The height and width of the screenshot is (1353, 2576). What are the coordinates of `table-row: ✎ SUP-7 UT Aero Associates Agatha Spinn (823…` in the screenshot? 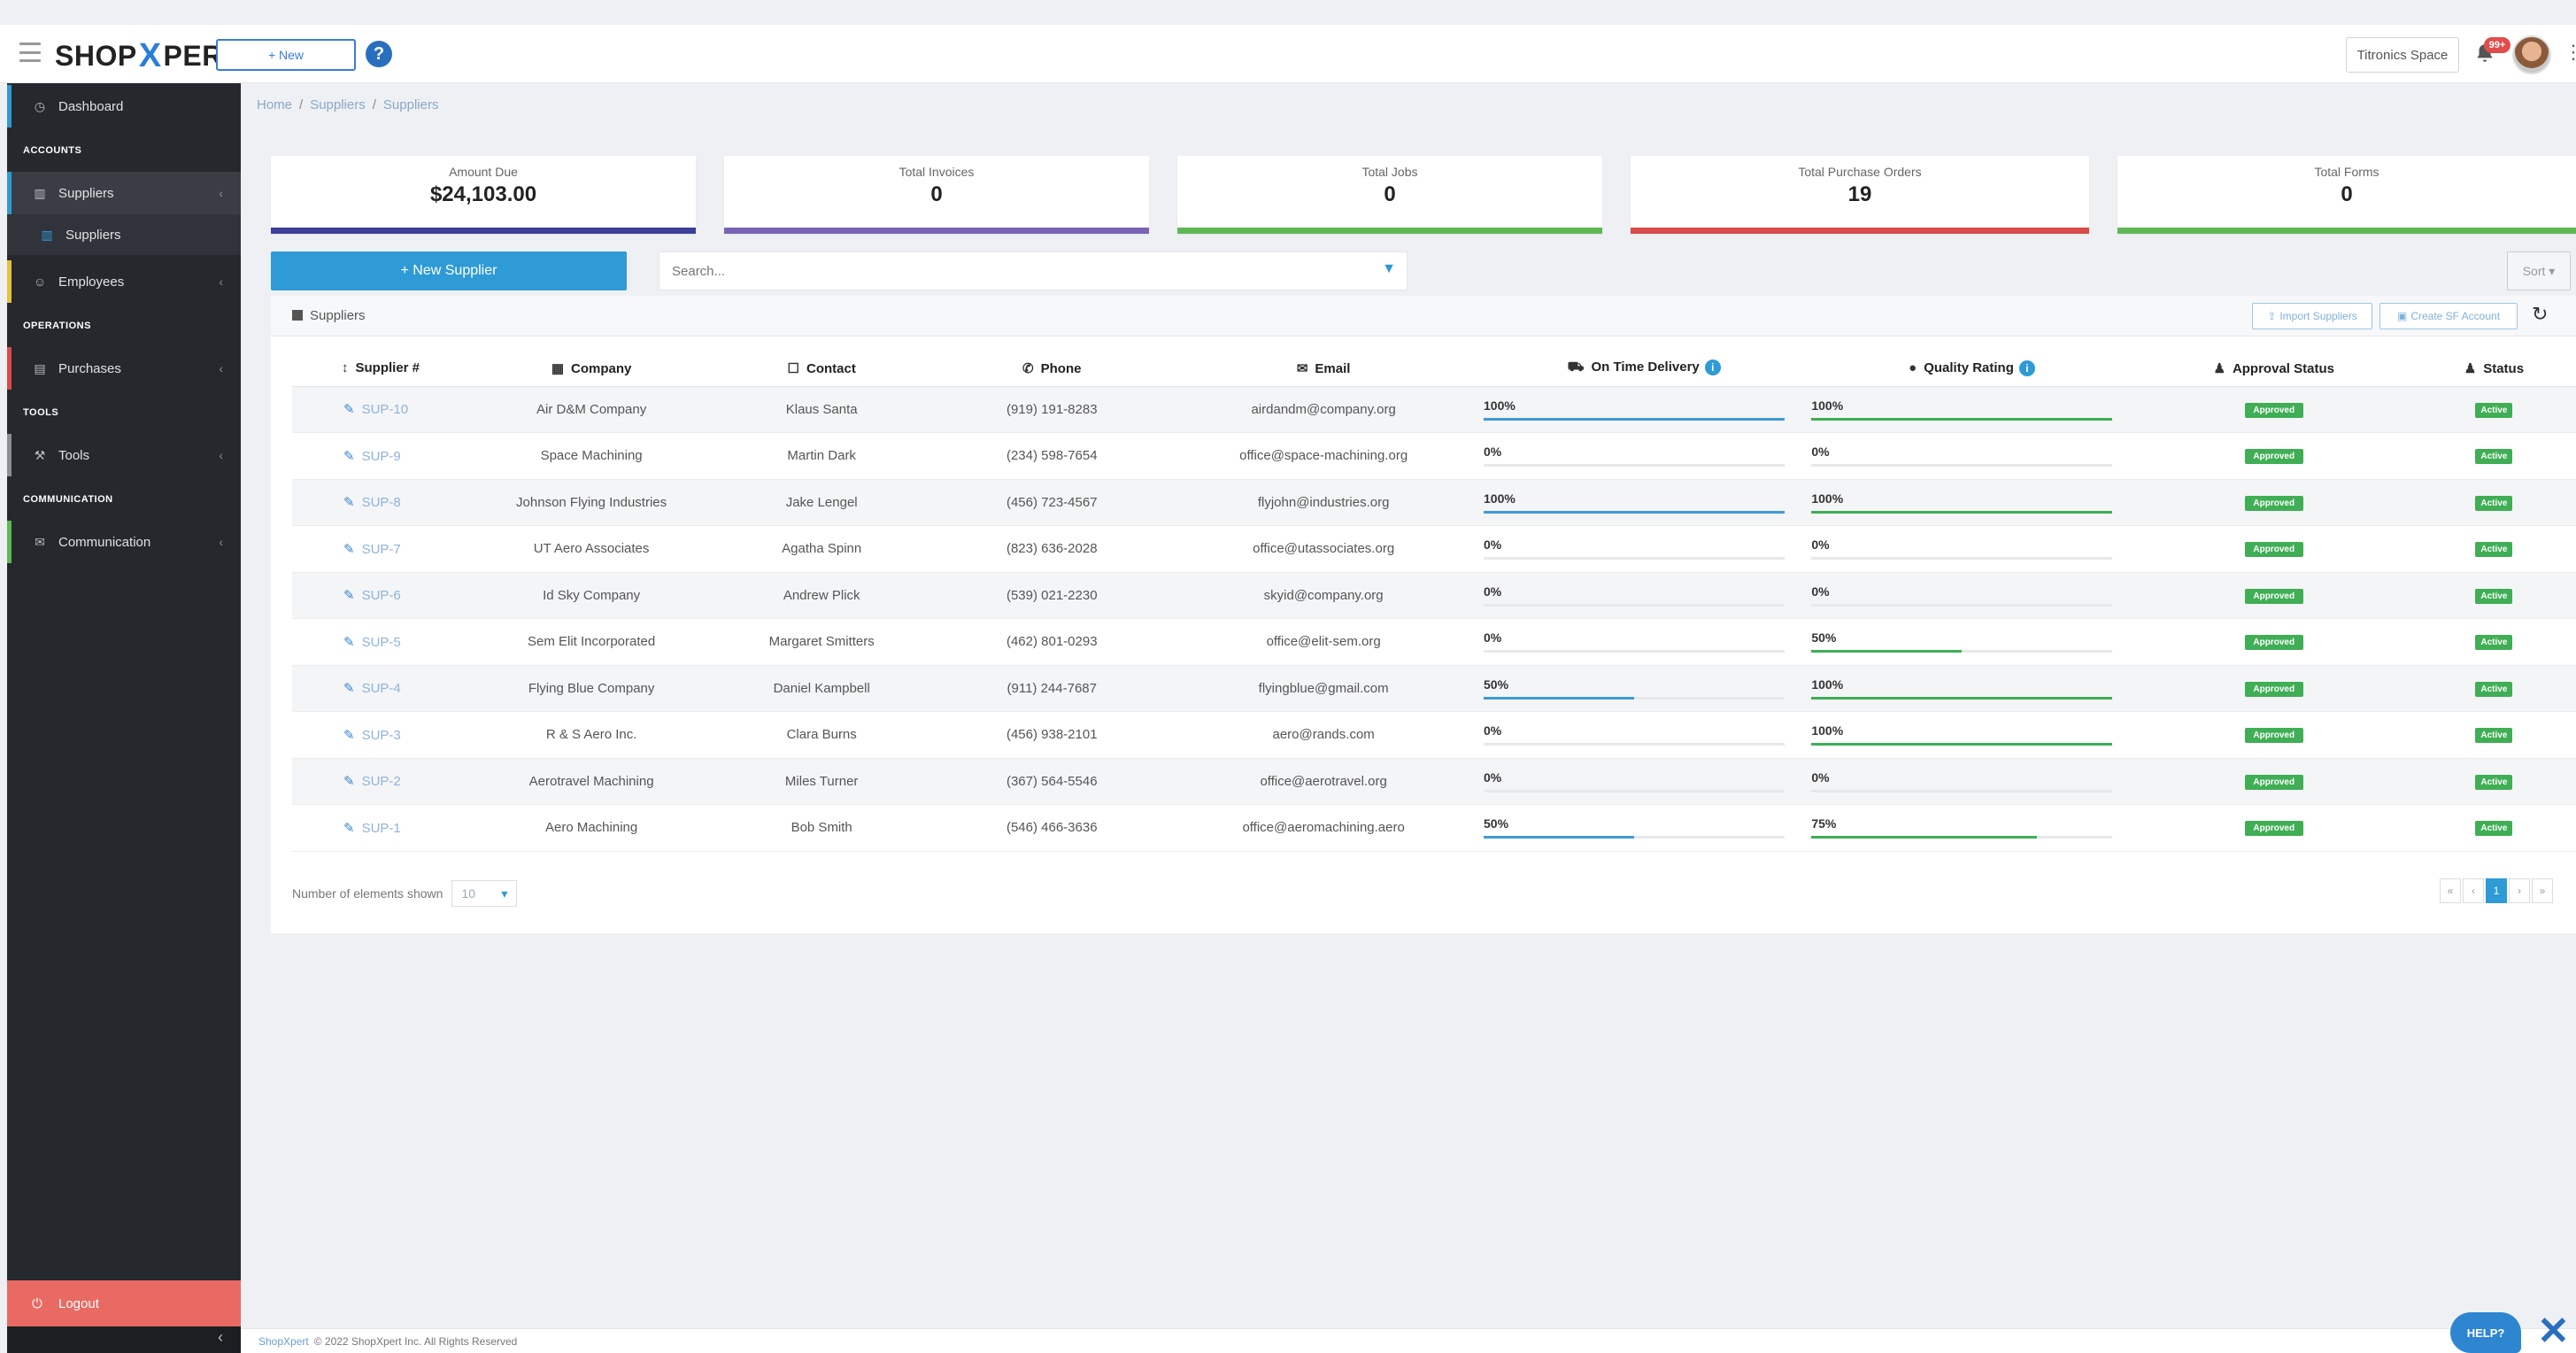 It's located at (1434, 549).